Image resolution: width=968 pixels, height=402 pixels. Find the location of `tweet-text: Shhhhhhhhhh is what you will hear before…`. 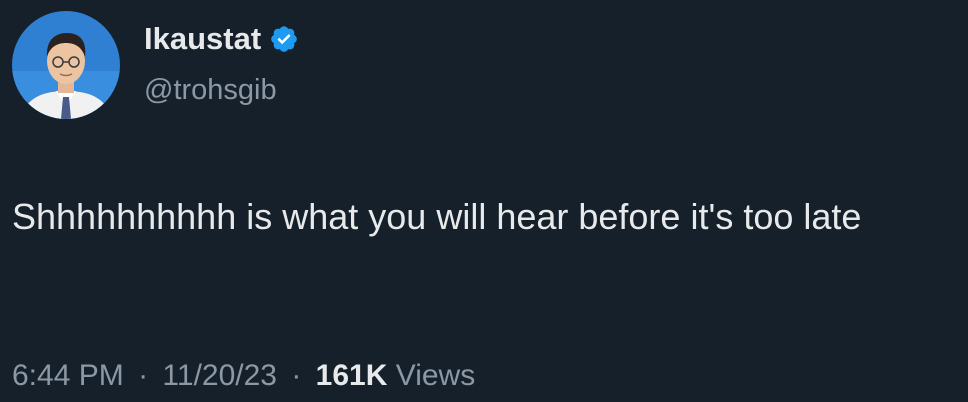

tweet-text: Shhhhhhhhhh is what you will hear before… is located at coordinates (437, 216).